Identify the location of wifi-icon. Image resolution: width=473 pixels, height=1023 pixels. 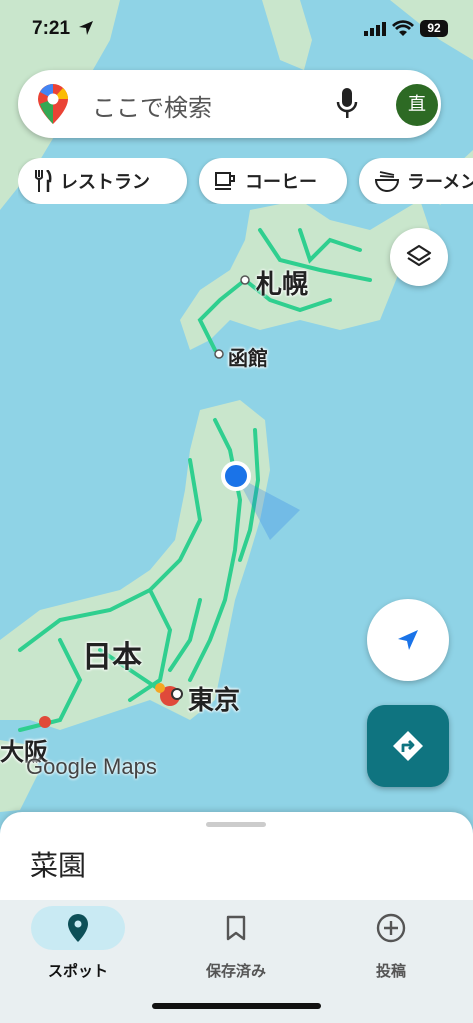
(403, 28).